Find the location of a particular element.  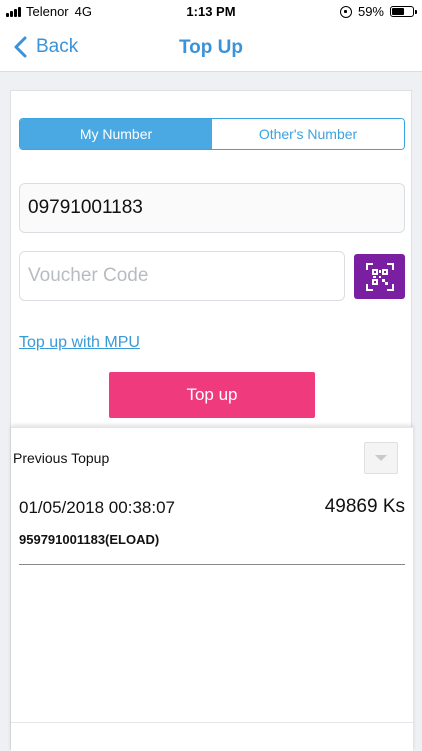

qr-scan-button is located at coordinates (379, 276).